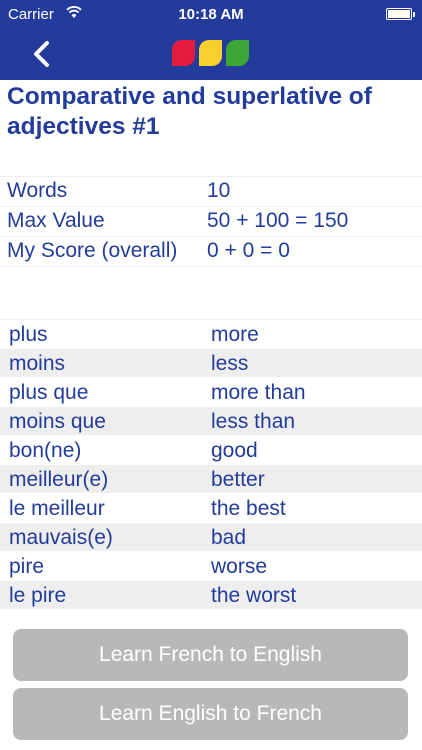  Describe the element at coordinates (92, 250) in the screenshot. I see `stat-label: My Score (overall)` at that location.